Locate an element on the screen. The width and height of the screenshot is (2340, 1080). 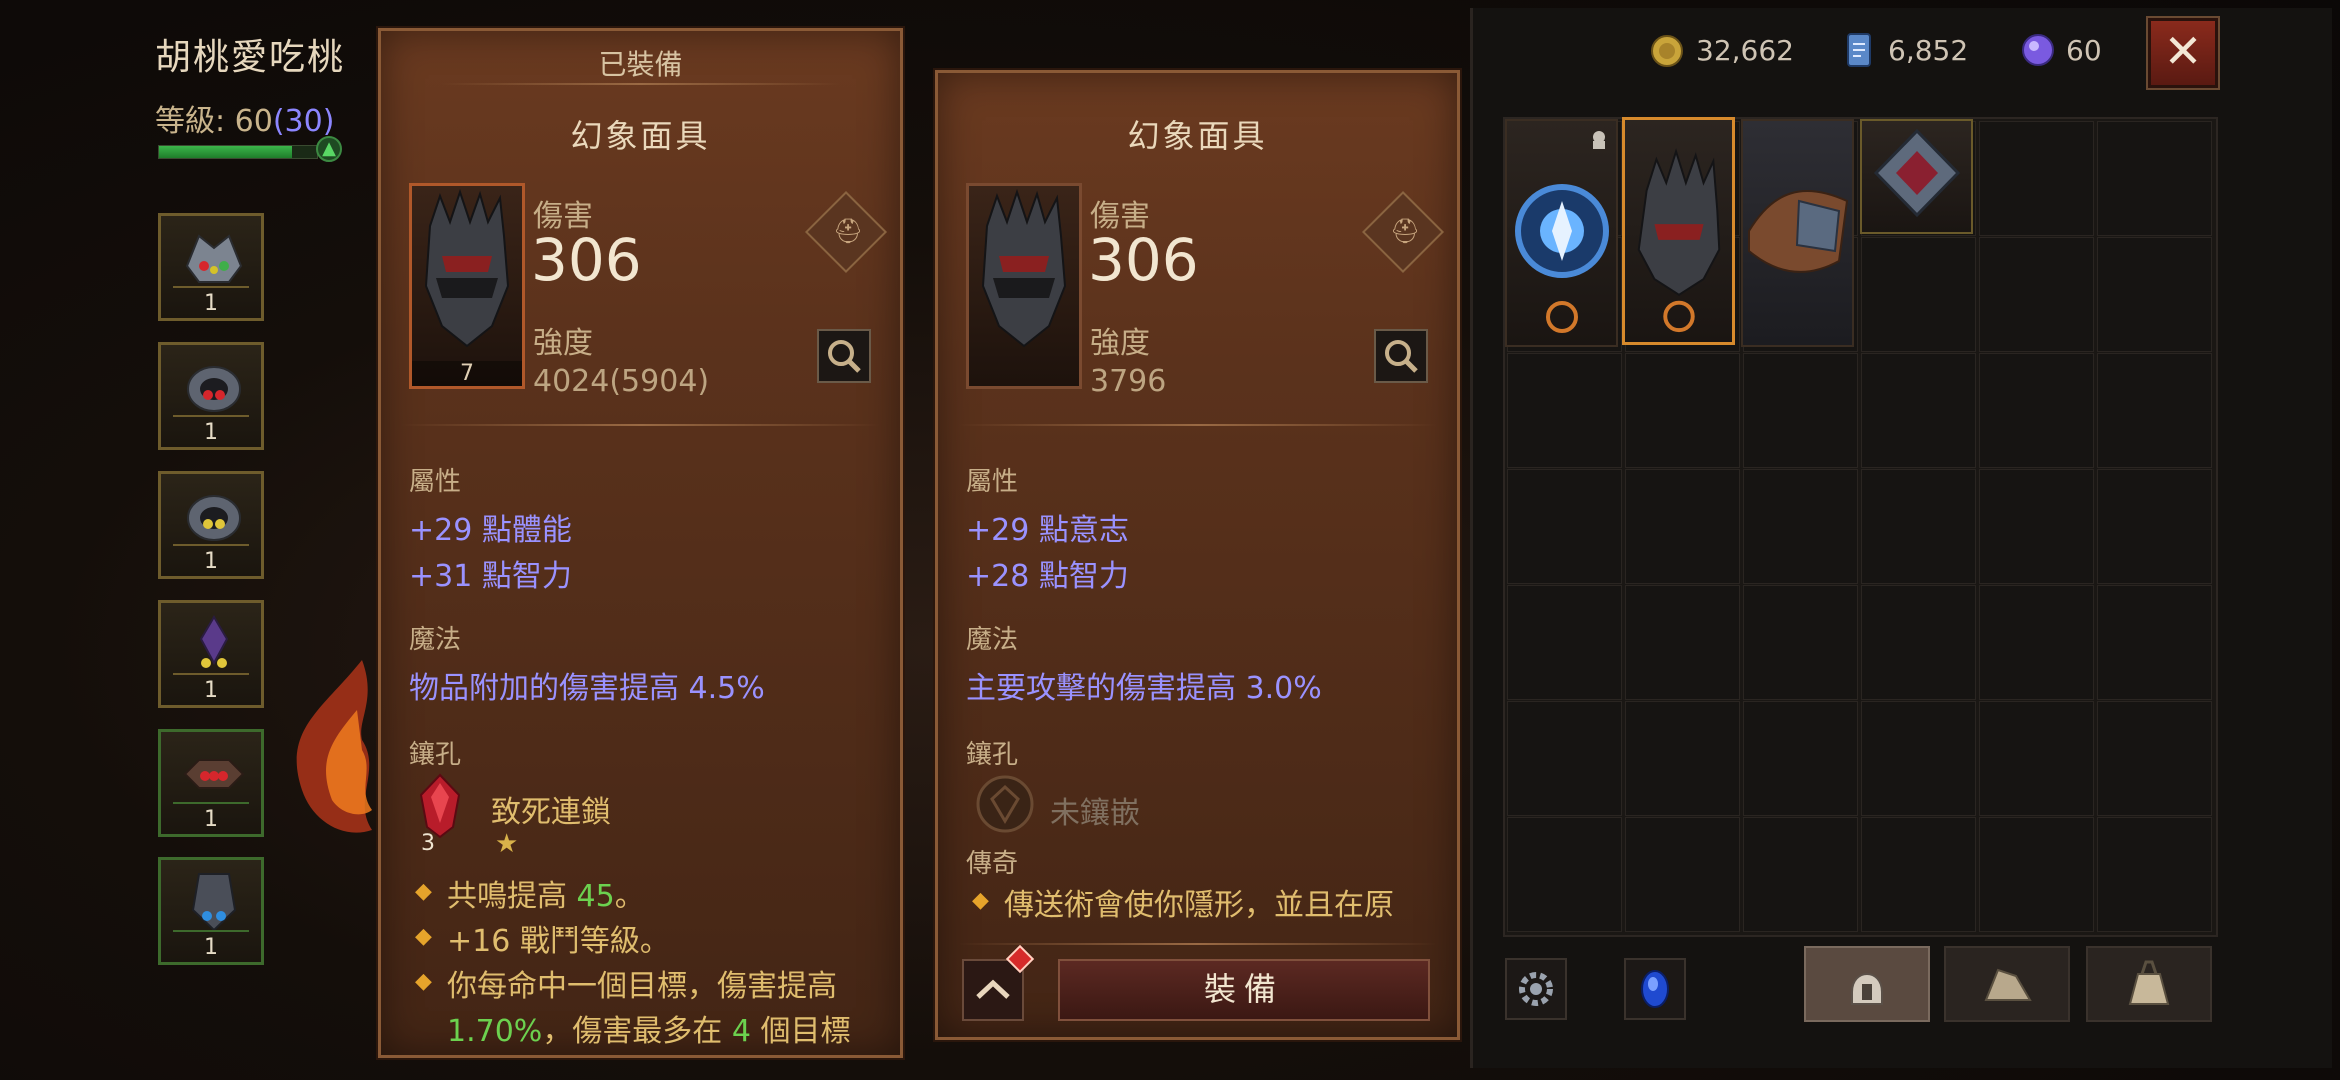
orb-shield-icon is located at coordinates (1562, 232).